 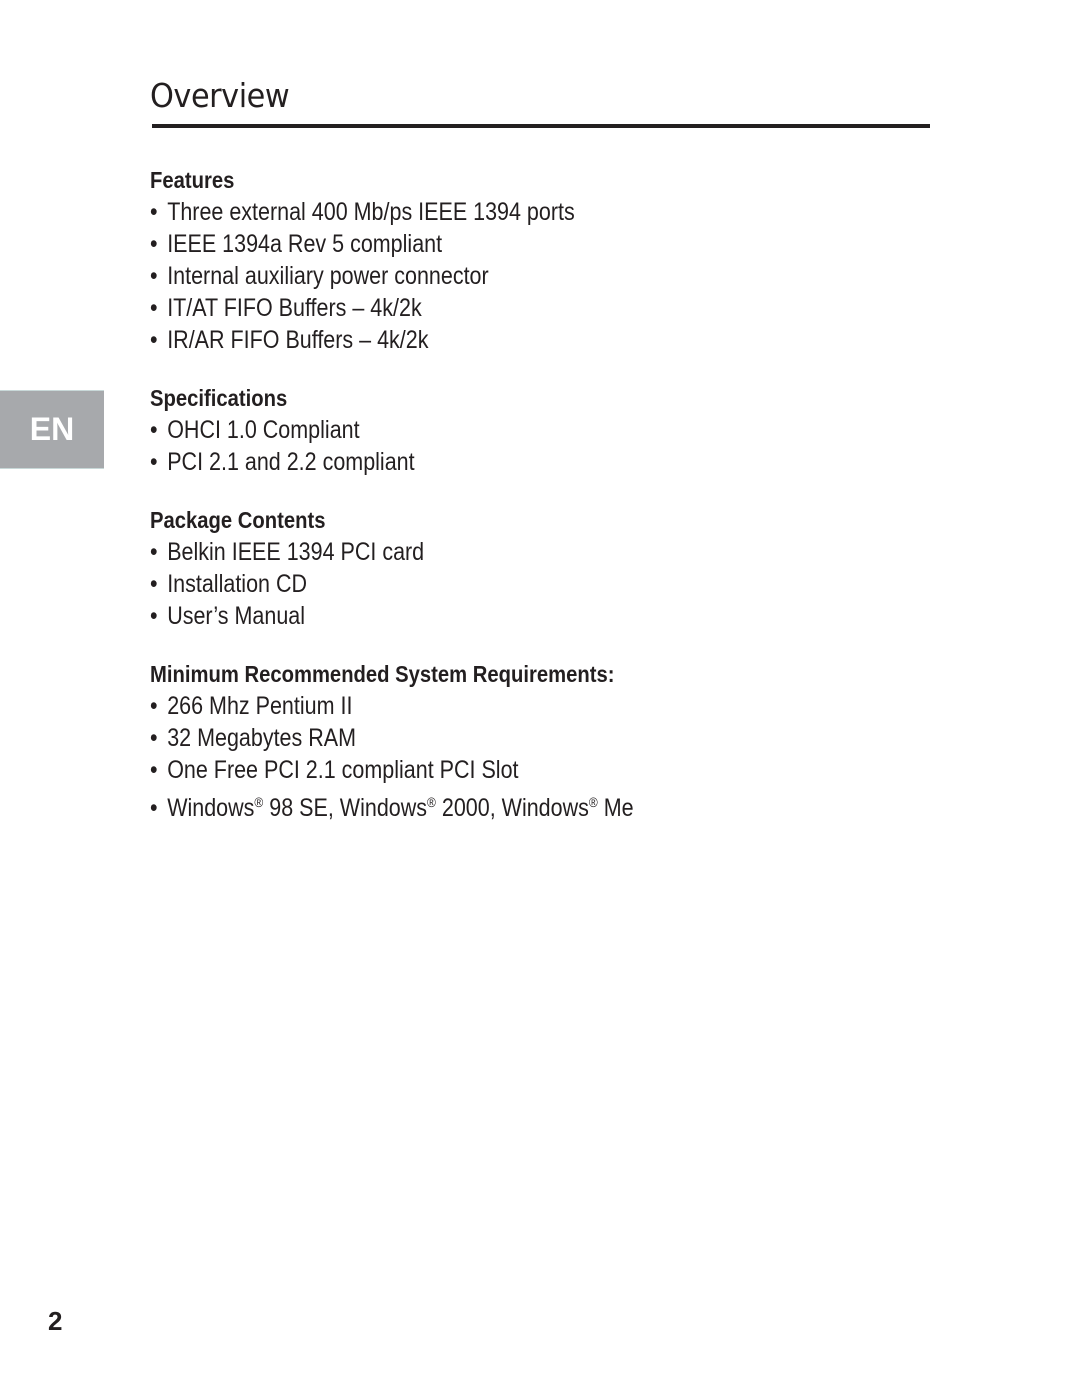 I want to click on list-item: • 32 Megabytes RAM, so click(x=253, y=738).